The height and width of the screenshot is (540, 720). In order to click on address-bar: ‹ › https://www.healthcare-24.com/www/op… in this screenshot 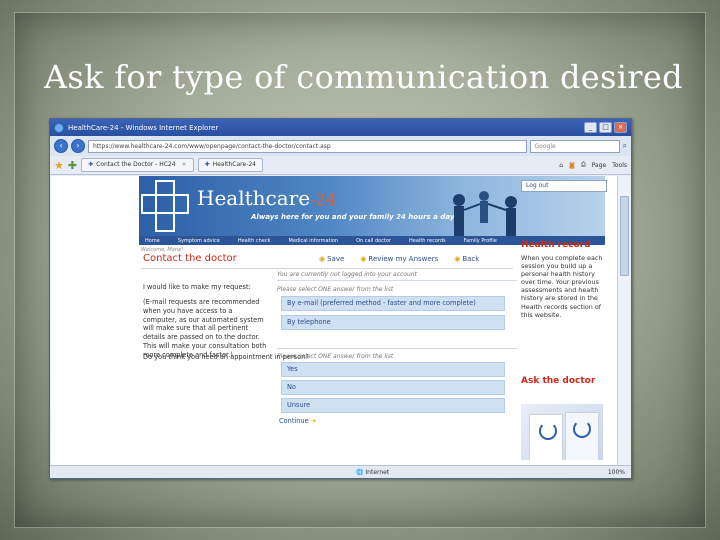, I will do `click(340, 146)`.